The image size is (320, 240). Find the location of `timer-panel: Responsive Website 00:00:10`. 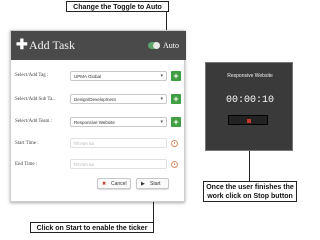

timer-panel: Responsive Website 00:00:10 is located at coordinates (249, 106).